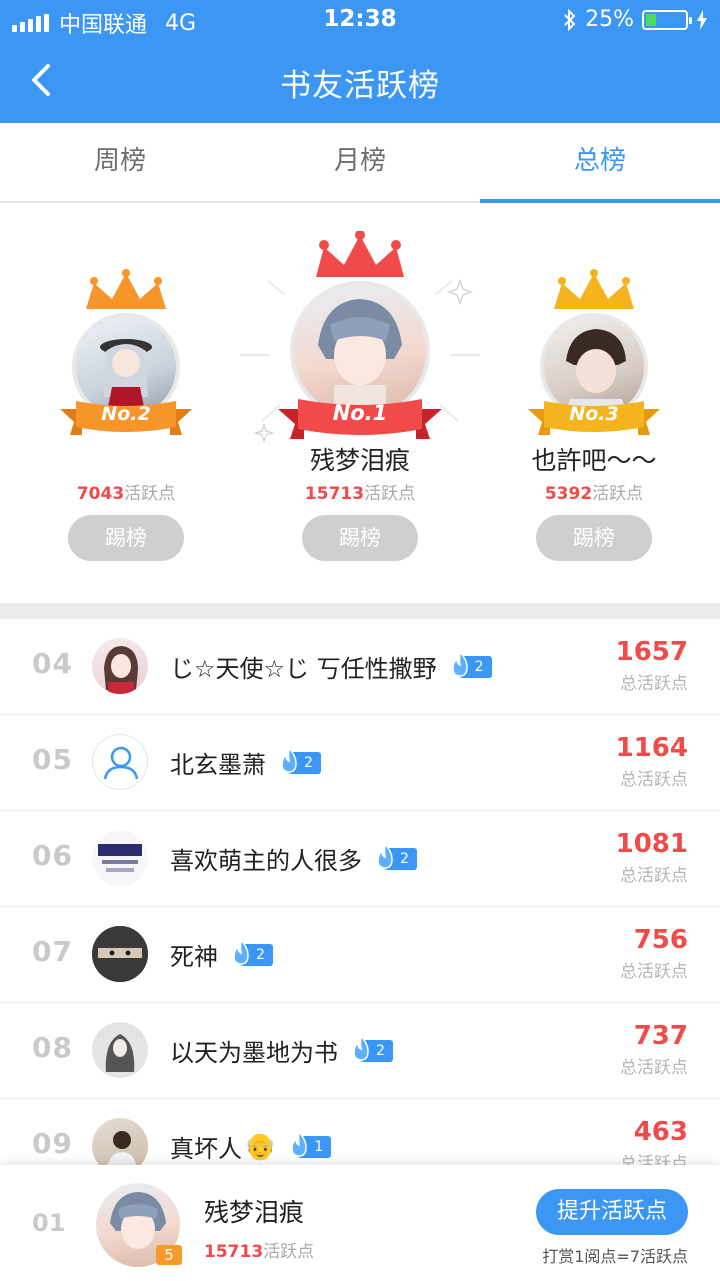 The height and width of the screenshot is (1281, 720). Describe the element at coordinates (360, 611) in the screenshot. I see `section-divider` at that location.